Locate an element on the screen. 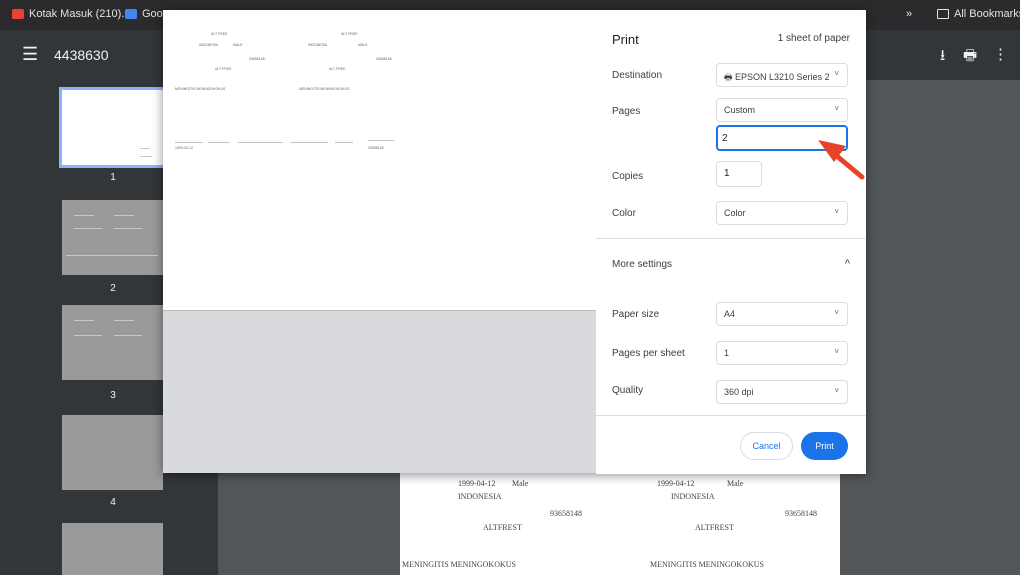 This screenshot has width=1020, height=575. print-icon: 🖶 is located at coordinates (970, 57).